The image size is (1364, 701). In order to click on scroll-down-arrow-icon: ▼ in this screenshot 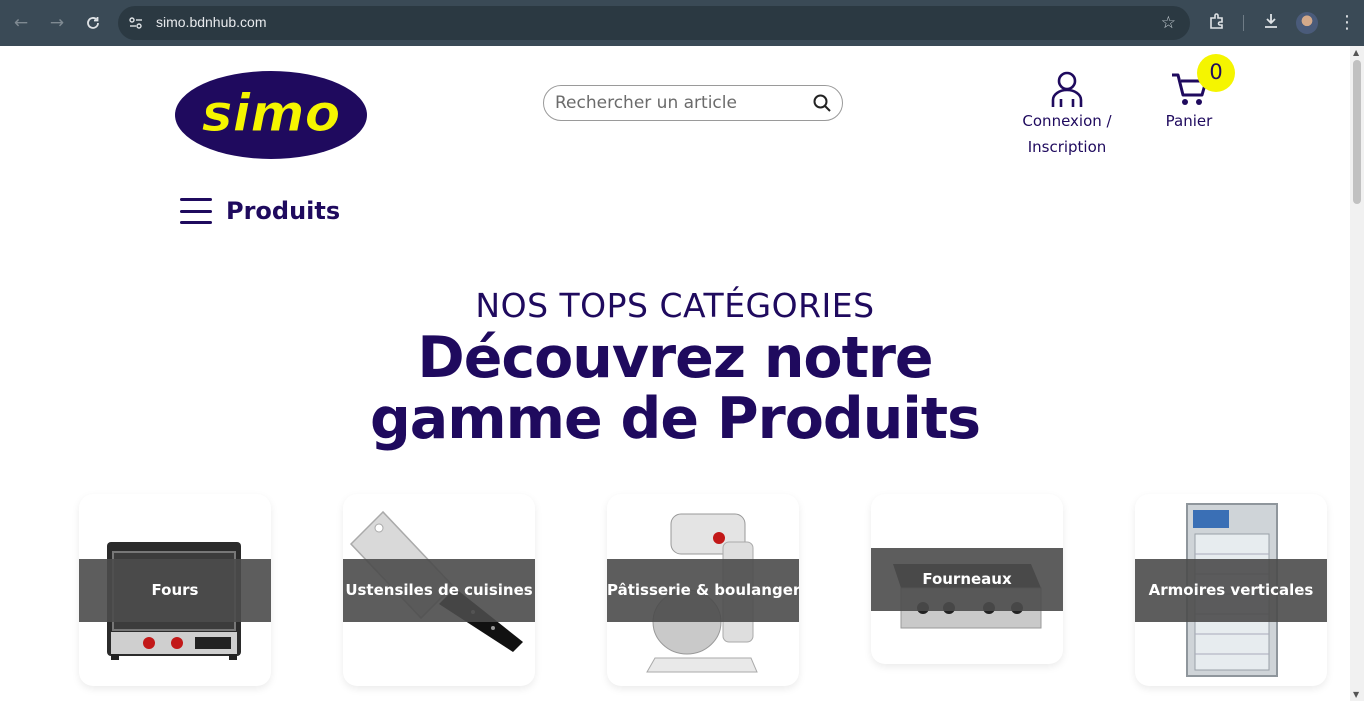, I will do `click(1356, 694)`.